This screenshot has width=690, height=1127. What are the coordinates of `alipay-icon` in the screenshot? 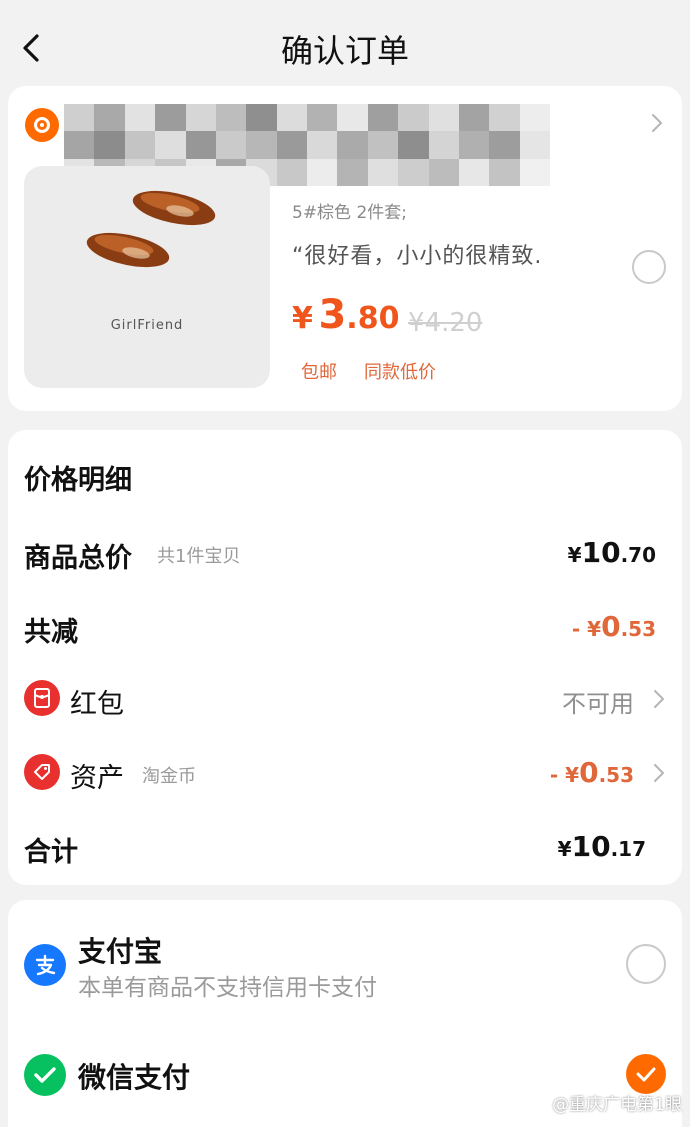 It's located at (45, 965).